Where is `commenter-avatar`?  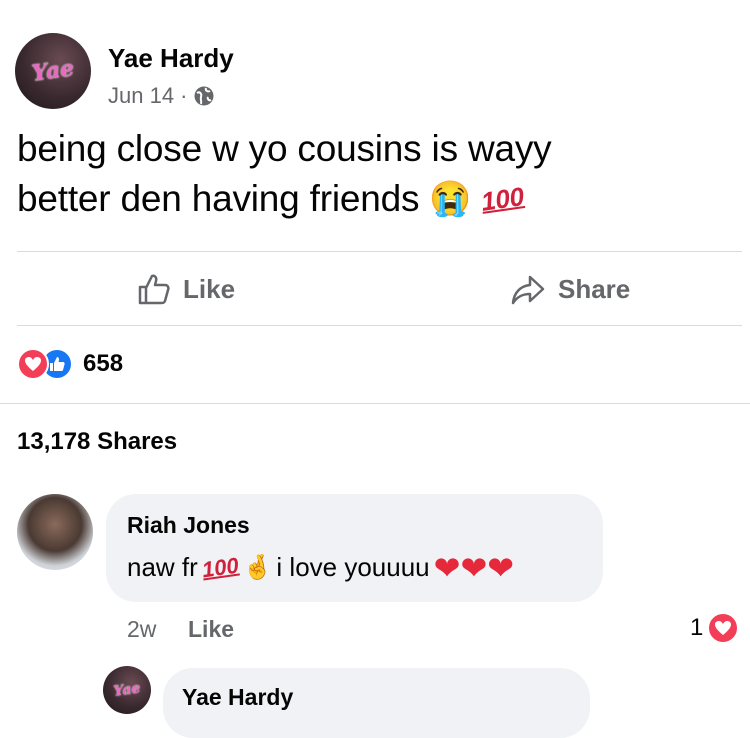
commenter-avatar is located at coordinates (55, 532).